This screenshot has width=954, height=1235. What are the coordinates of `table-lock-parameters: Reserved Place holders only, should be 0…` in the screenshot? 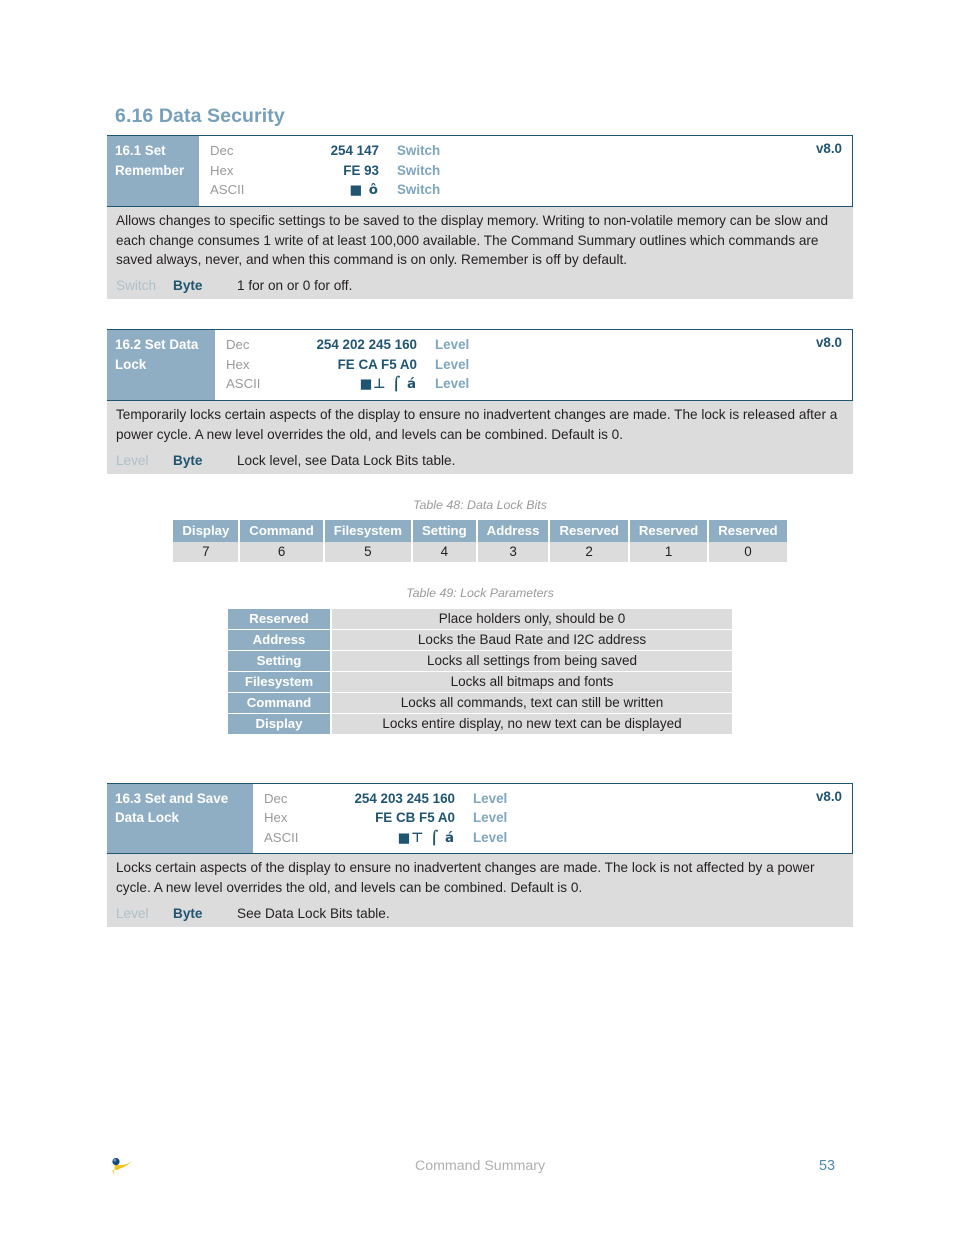 It's located at (480, 671).